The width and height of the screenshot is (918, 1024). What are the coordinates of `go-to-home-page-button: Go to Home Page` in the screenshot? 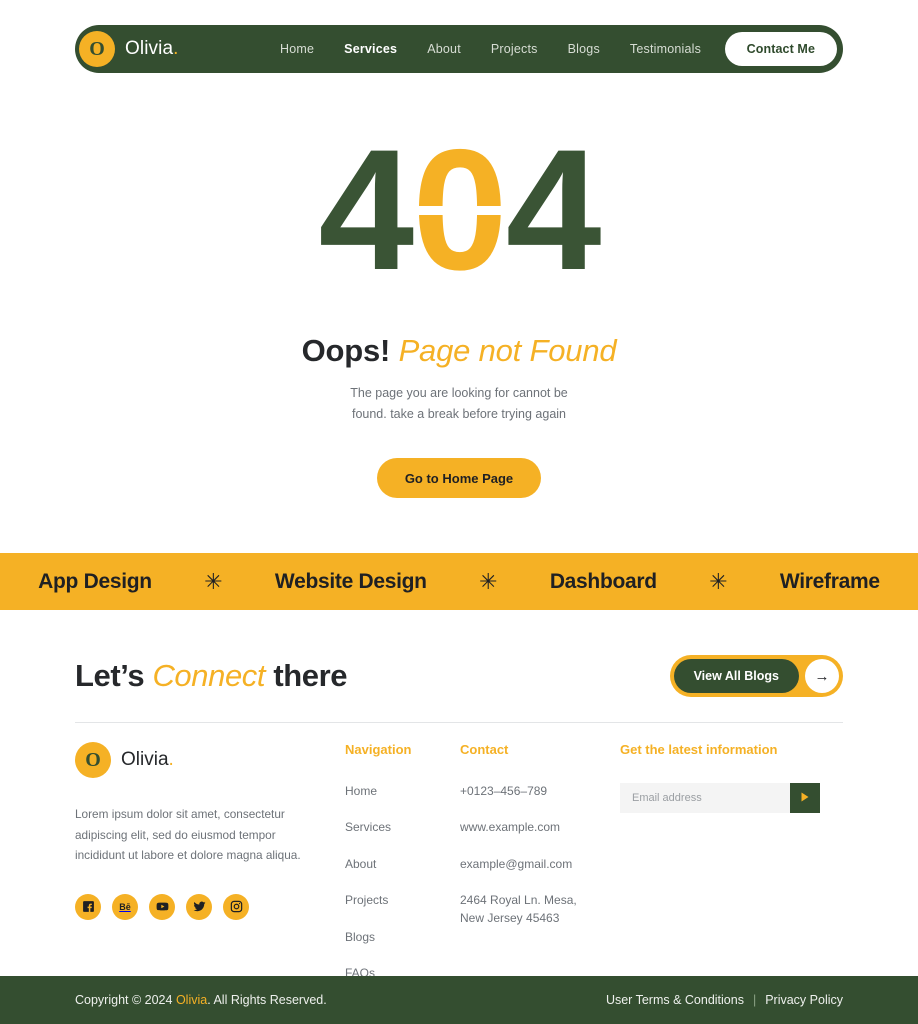 It's located at (459, 478).